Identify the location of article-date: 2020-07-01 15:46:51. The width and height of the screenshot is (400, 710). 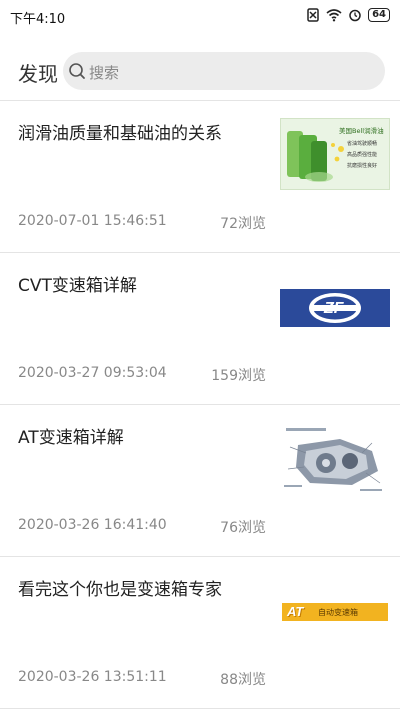
(92, 221).